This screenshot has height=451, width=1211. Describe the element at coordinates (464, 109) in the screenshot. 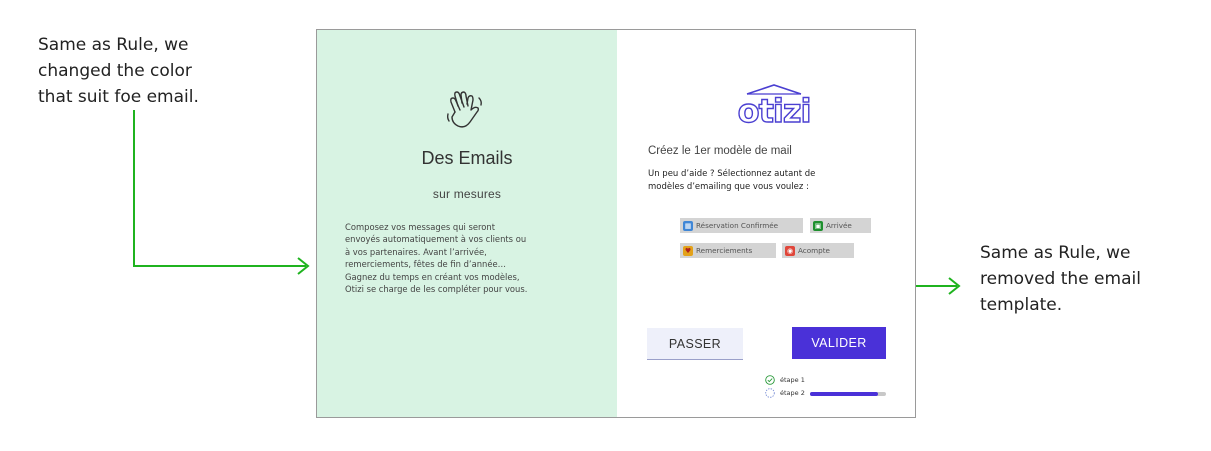

I see `waving-hand-icon` at that location.